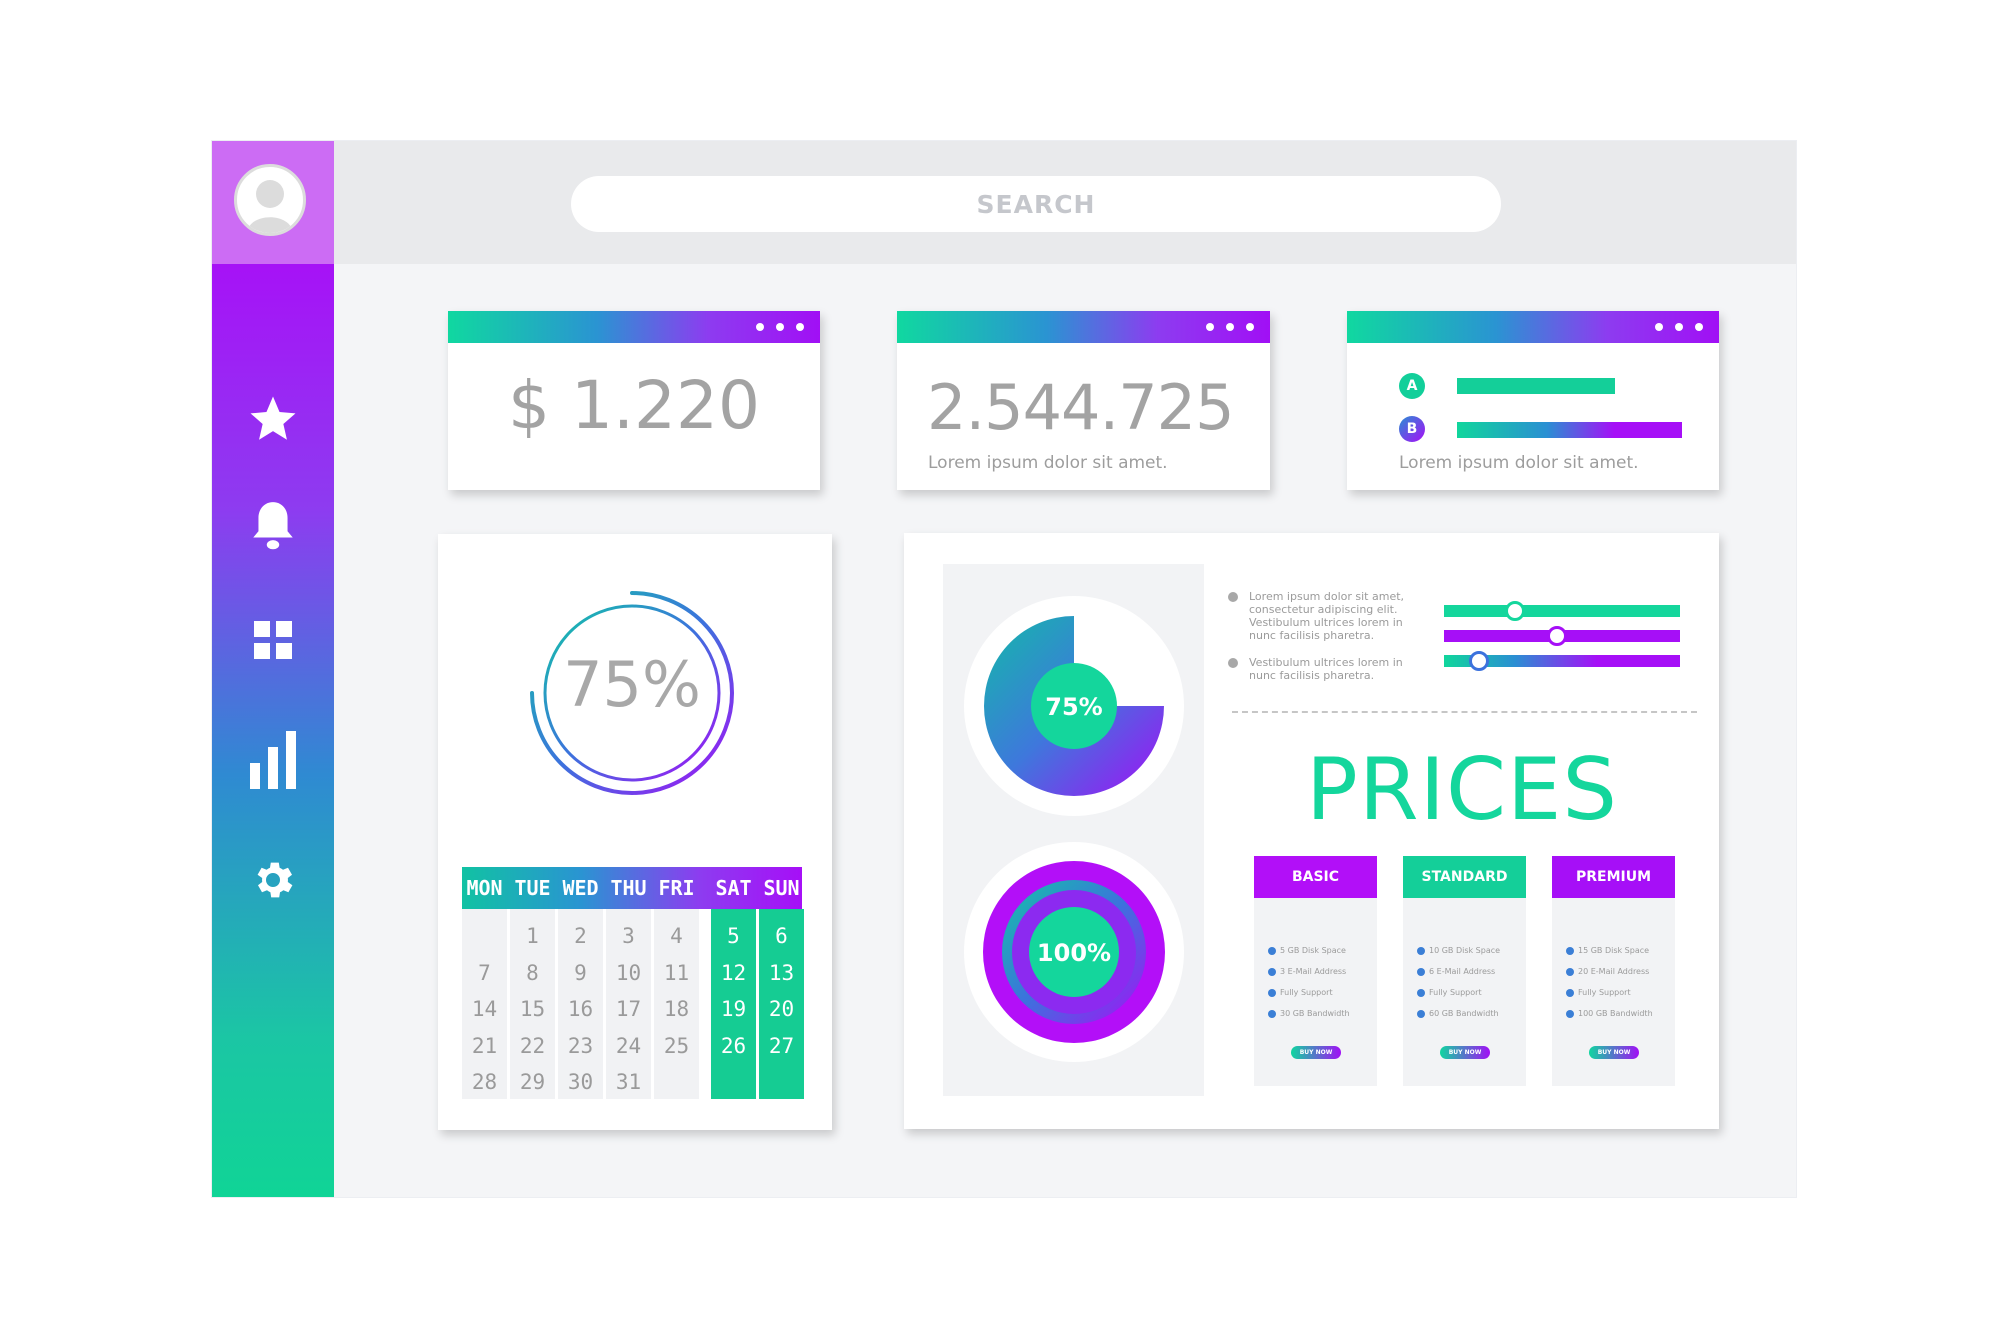  Describe the element at coordinates (676, 936) in the screenshot. I see `calendar-date: 4` at that location.